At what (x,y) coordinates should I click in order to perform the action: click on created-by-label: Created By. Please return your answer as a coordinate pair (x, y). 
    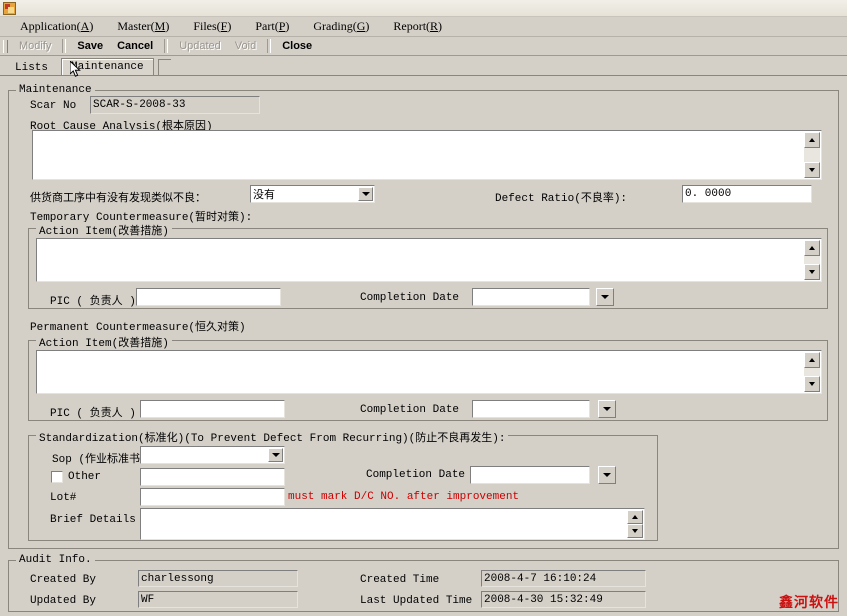
    Looking at the image, I should click on (63, 580).